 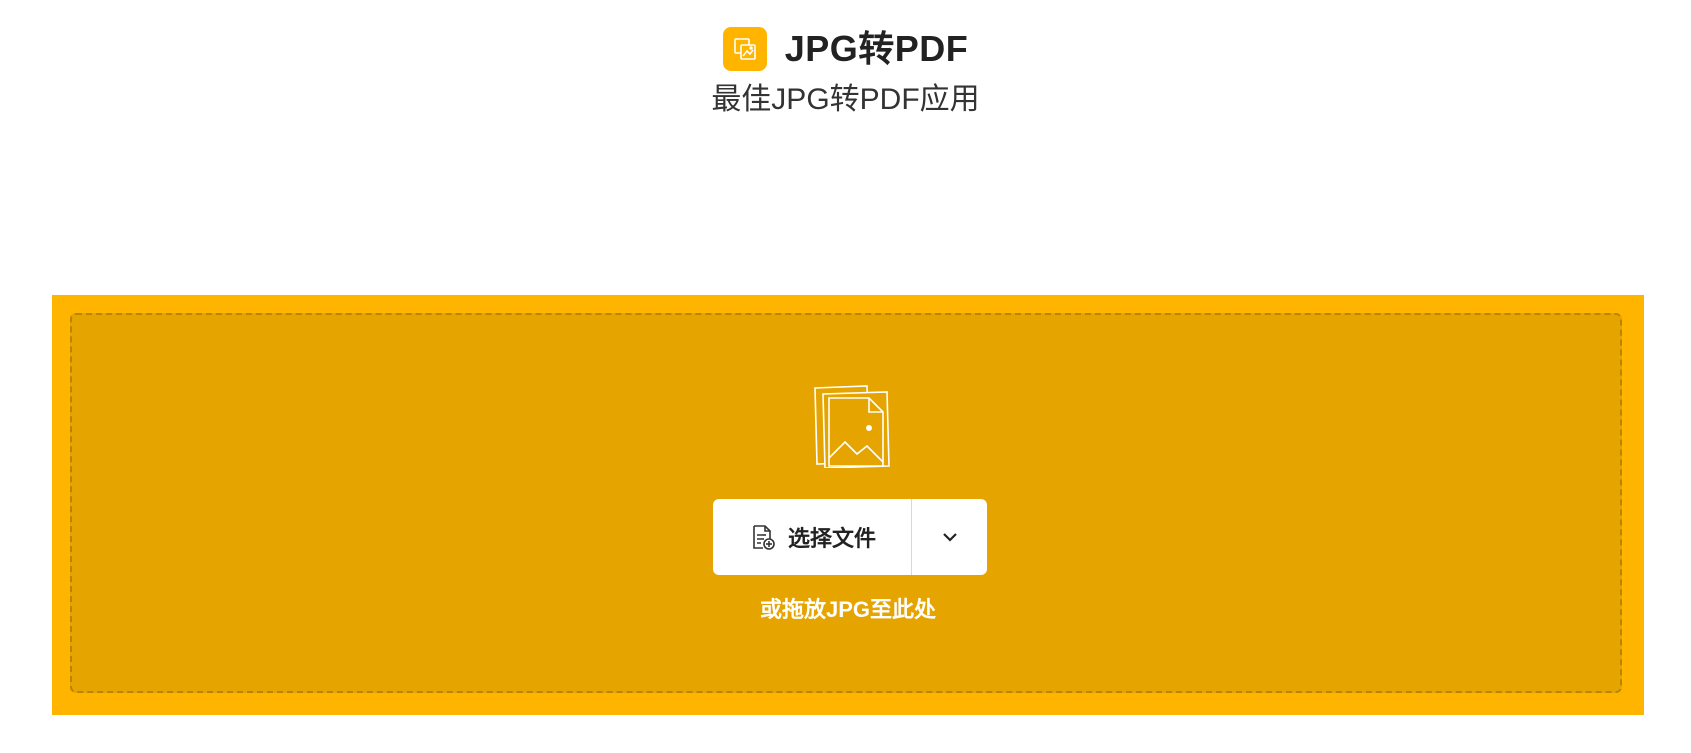 I want to click on drop-hint: 或拖放JPG至此处, so click(x=848, y=609).